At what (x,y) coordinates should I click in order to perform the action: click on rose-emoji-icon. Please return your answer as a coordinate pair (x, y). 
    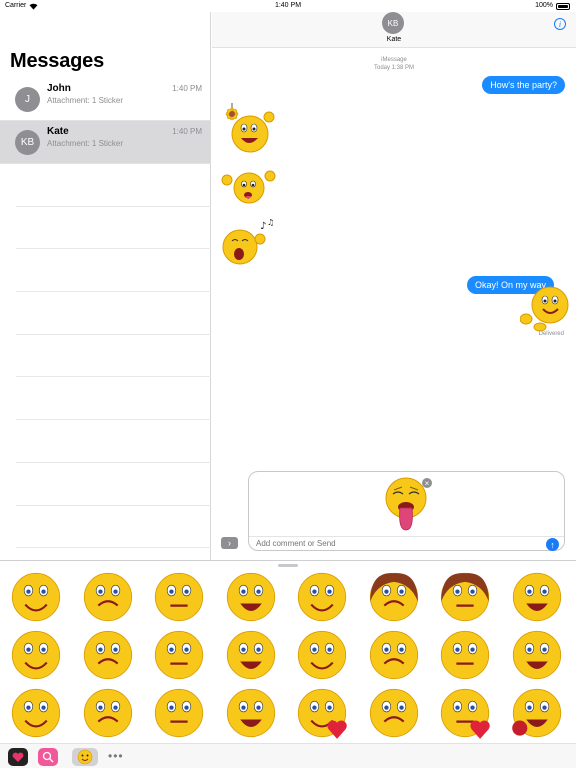
    Looking at the image, I should click on (536, 713).